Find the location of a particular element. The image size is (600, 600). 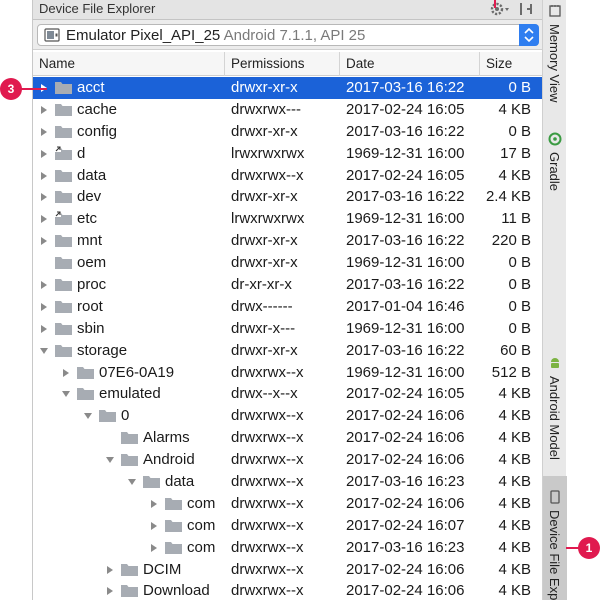

tree-row: Android drwxrwx--x 2017-02-24 16:06 4 KB is located at coordinates (288, 460).